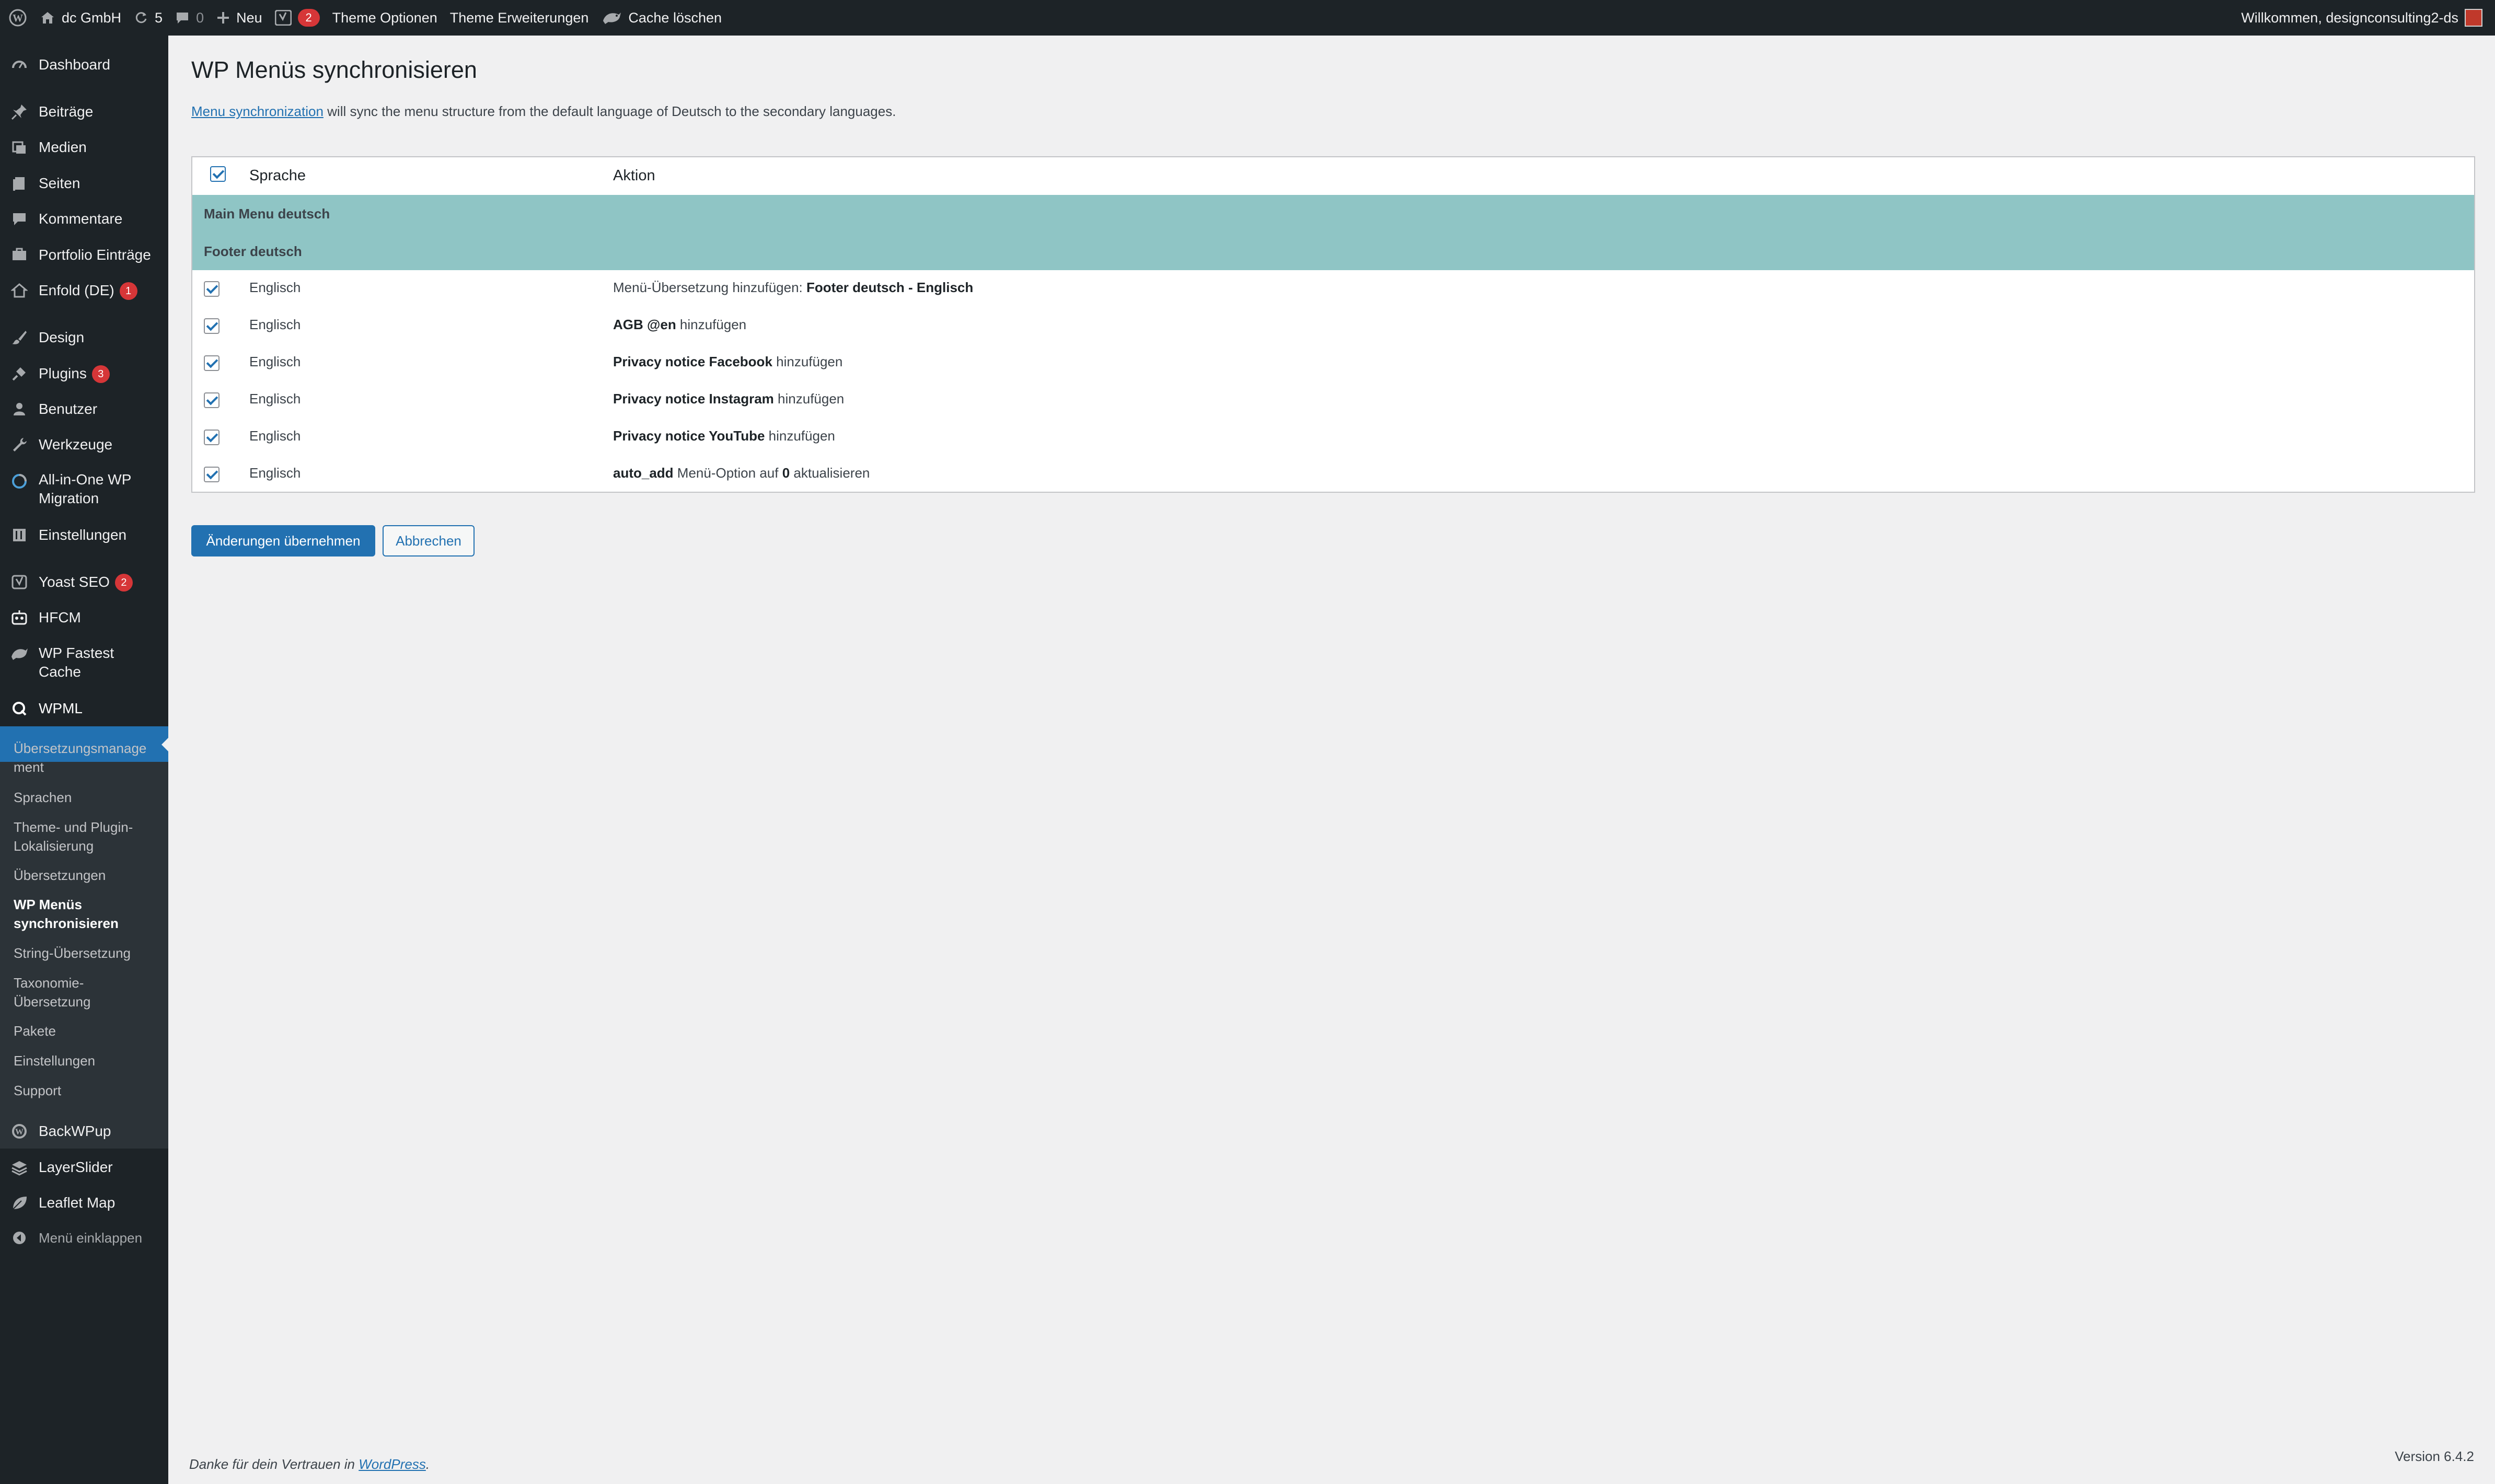 The height and width of the screenshot is (1484, 2495). What do you see at coordinates (890, 287) in the screenshot?
I see `action-target: Footer deutsch - Englisch` at bounding box center [890, 287].